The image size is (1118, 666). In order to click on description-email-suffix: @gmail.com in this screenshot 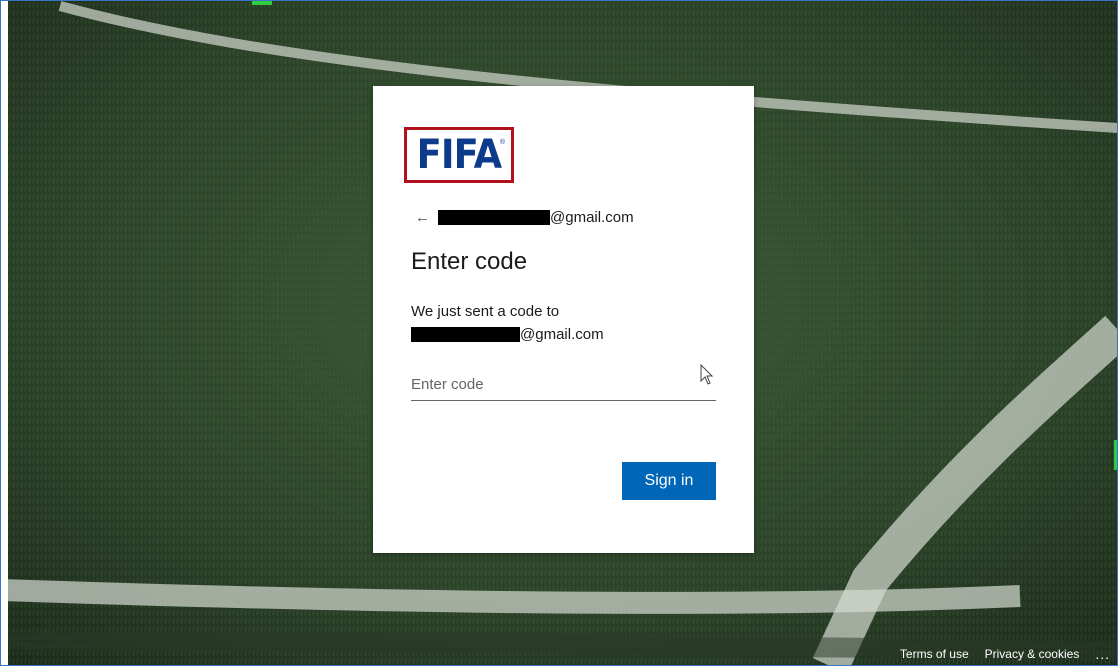, I will do `click(562, 334)`.